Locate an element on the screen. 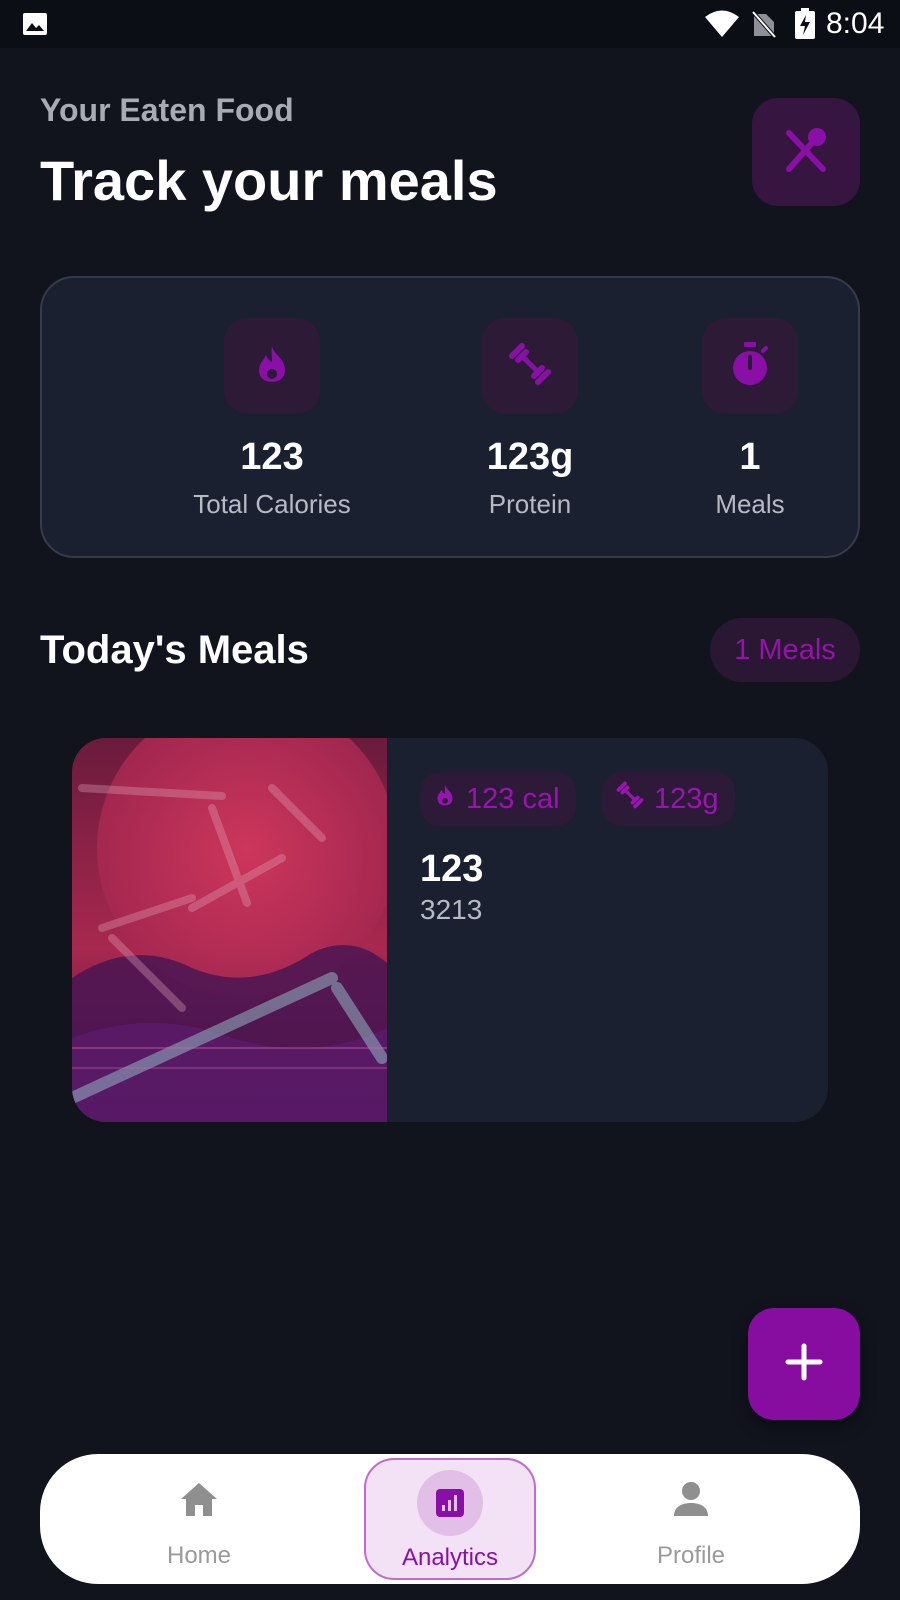 The width and height of the screenshot is (900, 1600). meal-protein-text: 123g is located at coordinates (686, 798).